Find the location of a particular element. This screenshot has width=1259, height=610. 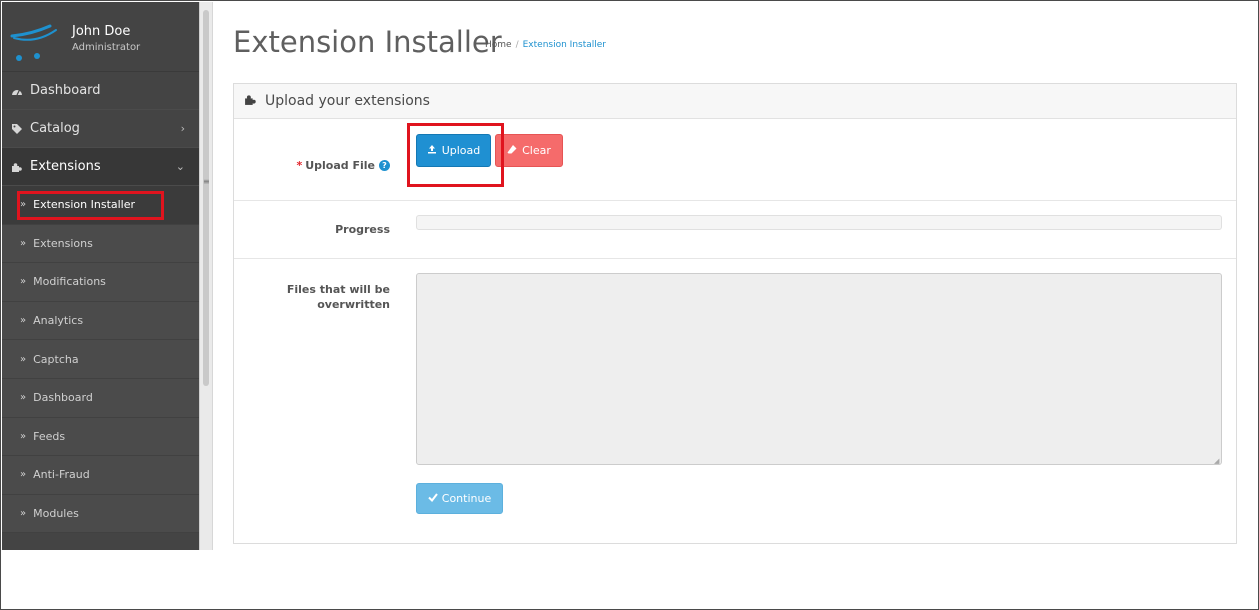

progress-bar is located at coordinates (819, 222).